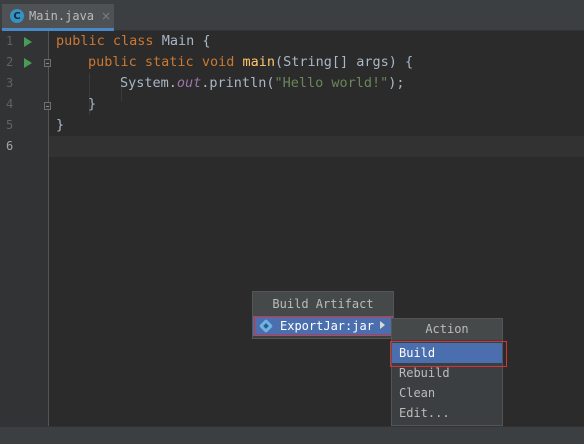 The image size is (584, 444). Describe the element at coordinates (10, 146) in the screenshot. I see `line-number-current: 6` at that location.